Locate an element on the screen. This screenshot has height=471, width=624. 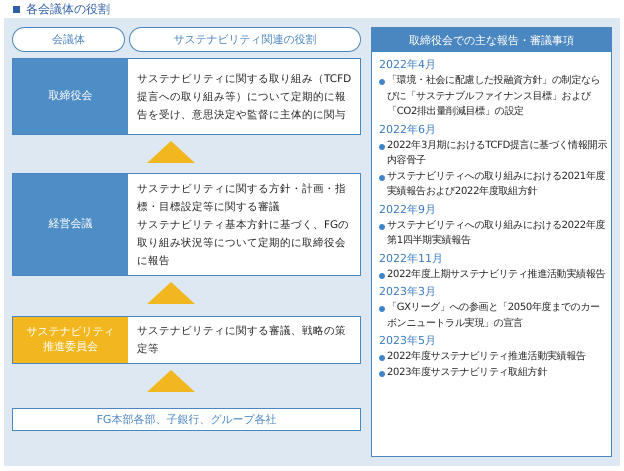
report-item: 「GXリーグ」への参画と「2050年度までのカーボンニュートラル実現」の宣言 is located at coordinates (494, 315).